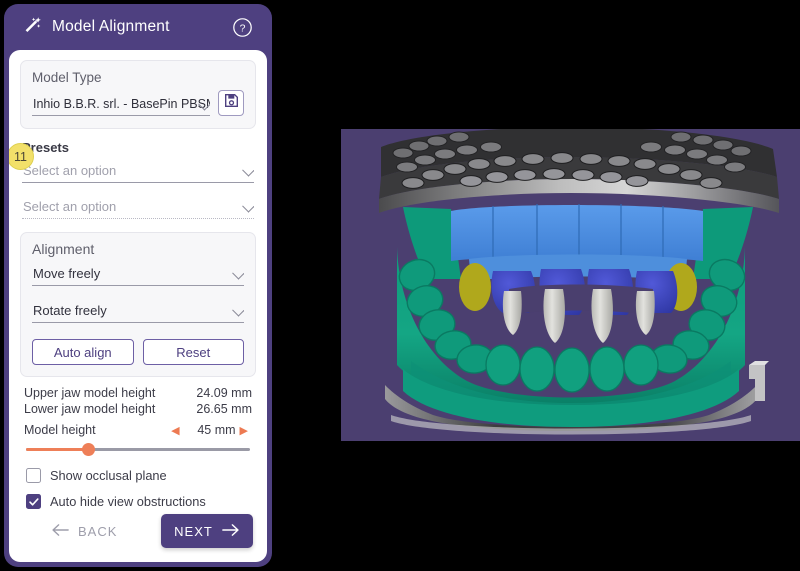 The width and height of the screenshot is (800, 571). I want to click on panel-header: Model Alignment ?, so click(138, 27).